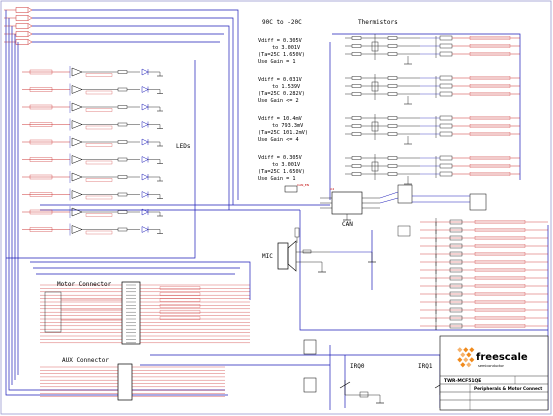  Describe the element at coordinates (491, 366) in the screenshot. I see `svg-text: semiconductor` at that location.